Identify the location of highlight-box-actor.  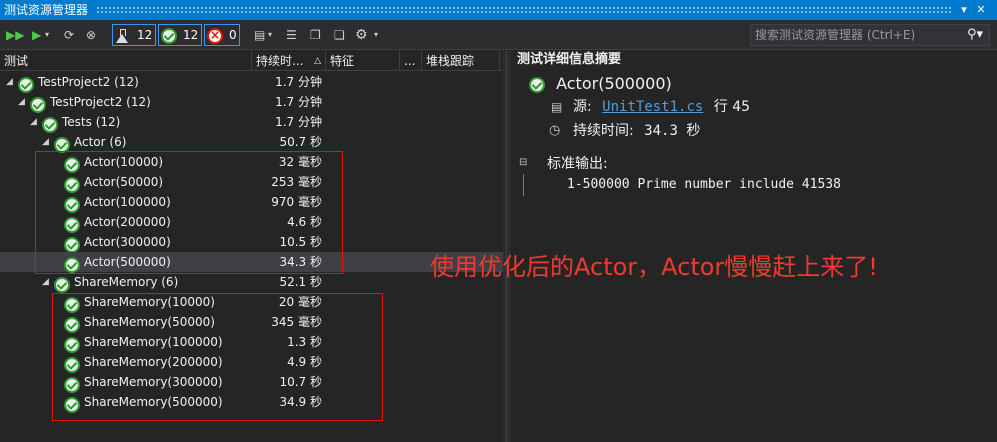
(189, 212).